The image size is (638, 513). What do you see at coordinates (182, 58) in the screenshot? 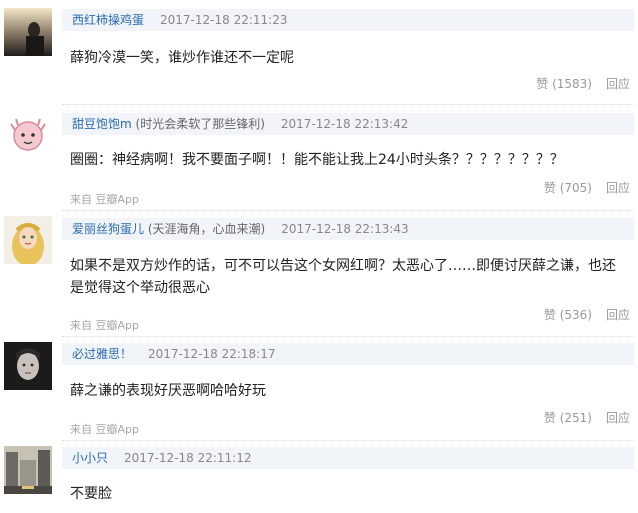
I see `comment-text: 薛狗冷漠一笑，谁炒作谁还不一定呢` at bounding box center [182, 58].